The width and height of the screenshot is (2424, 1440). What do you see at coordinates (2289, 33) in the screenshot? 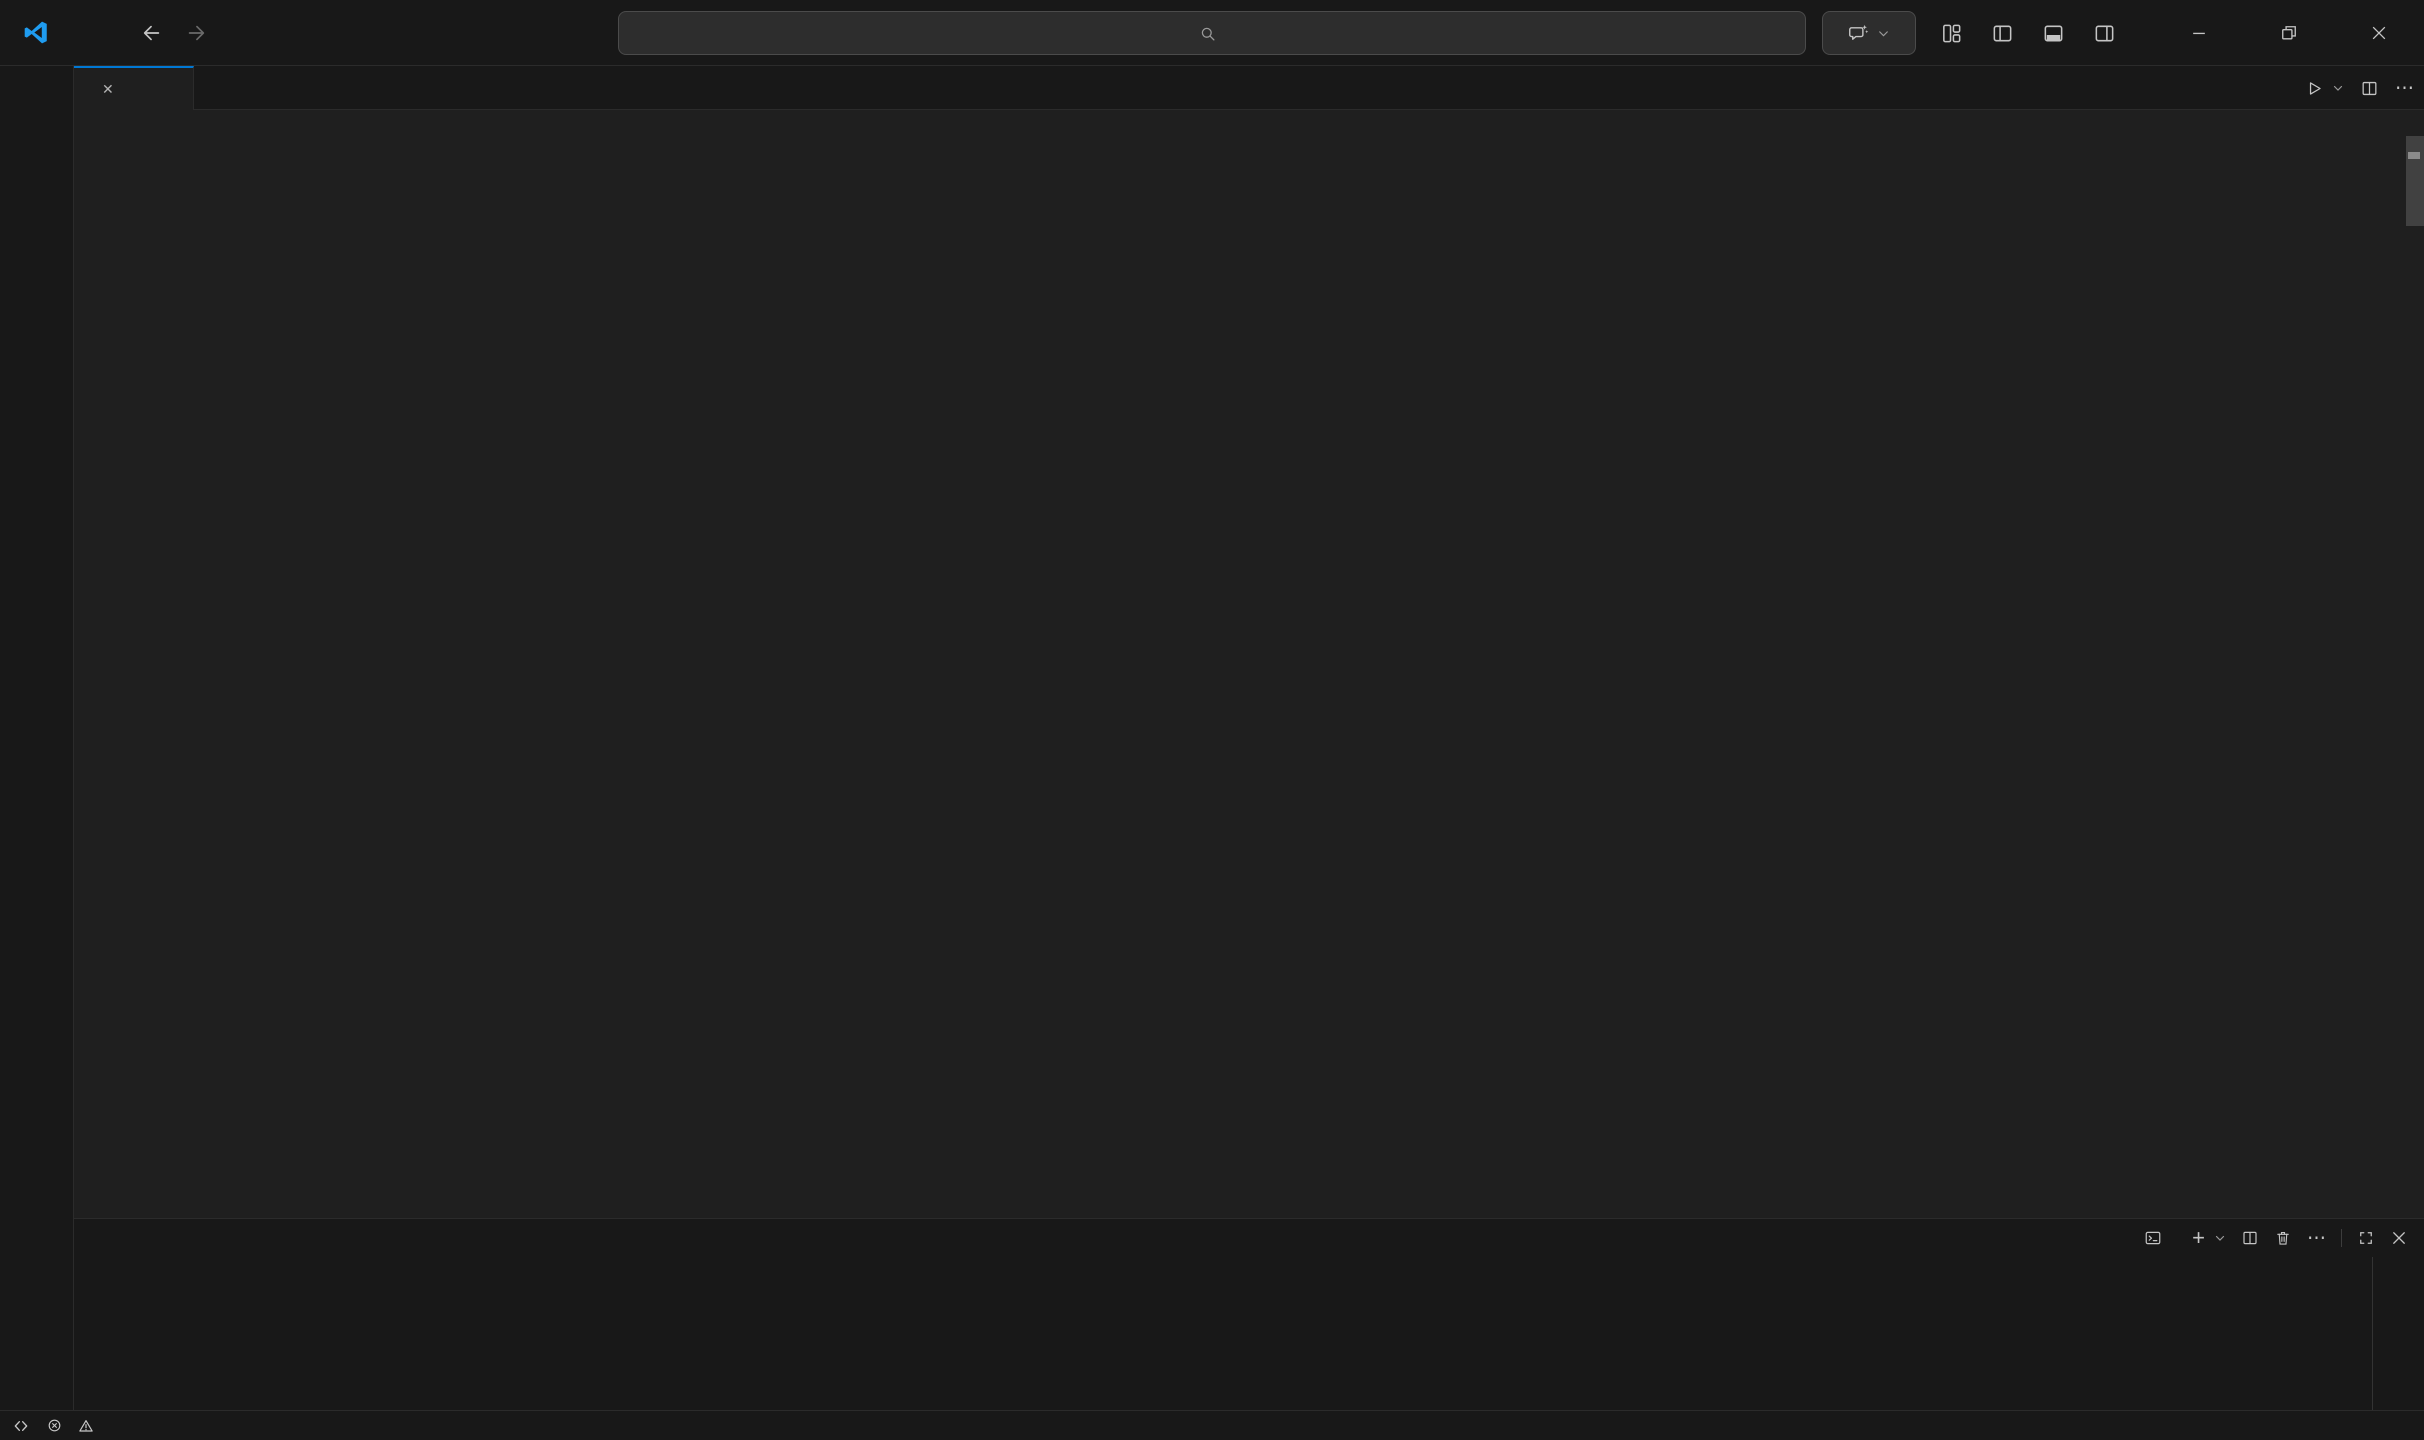
I see `restore-button` at bounding box center [2289, 33].